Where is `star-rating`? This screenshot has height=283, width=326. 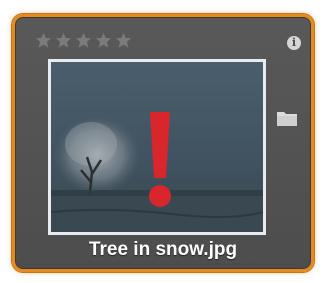
star-rating is located at coordinates (83, 40).